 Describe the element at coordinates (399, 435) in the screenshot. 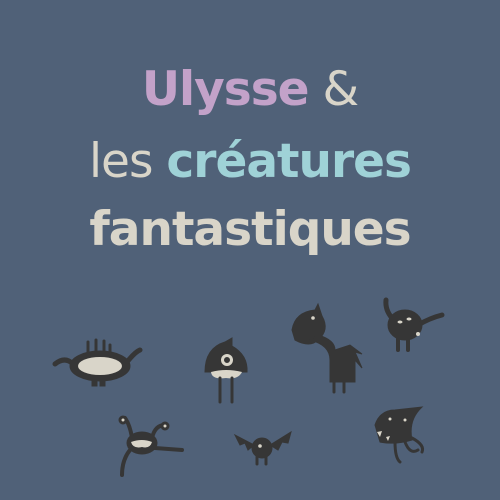

I see `creature-tentacle-icon` at that location.